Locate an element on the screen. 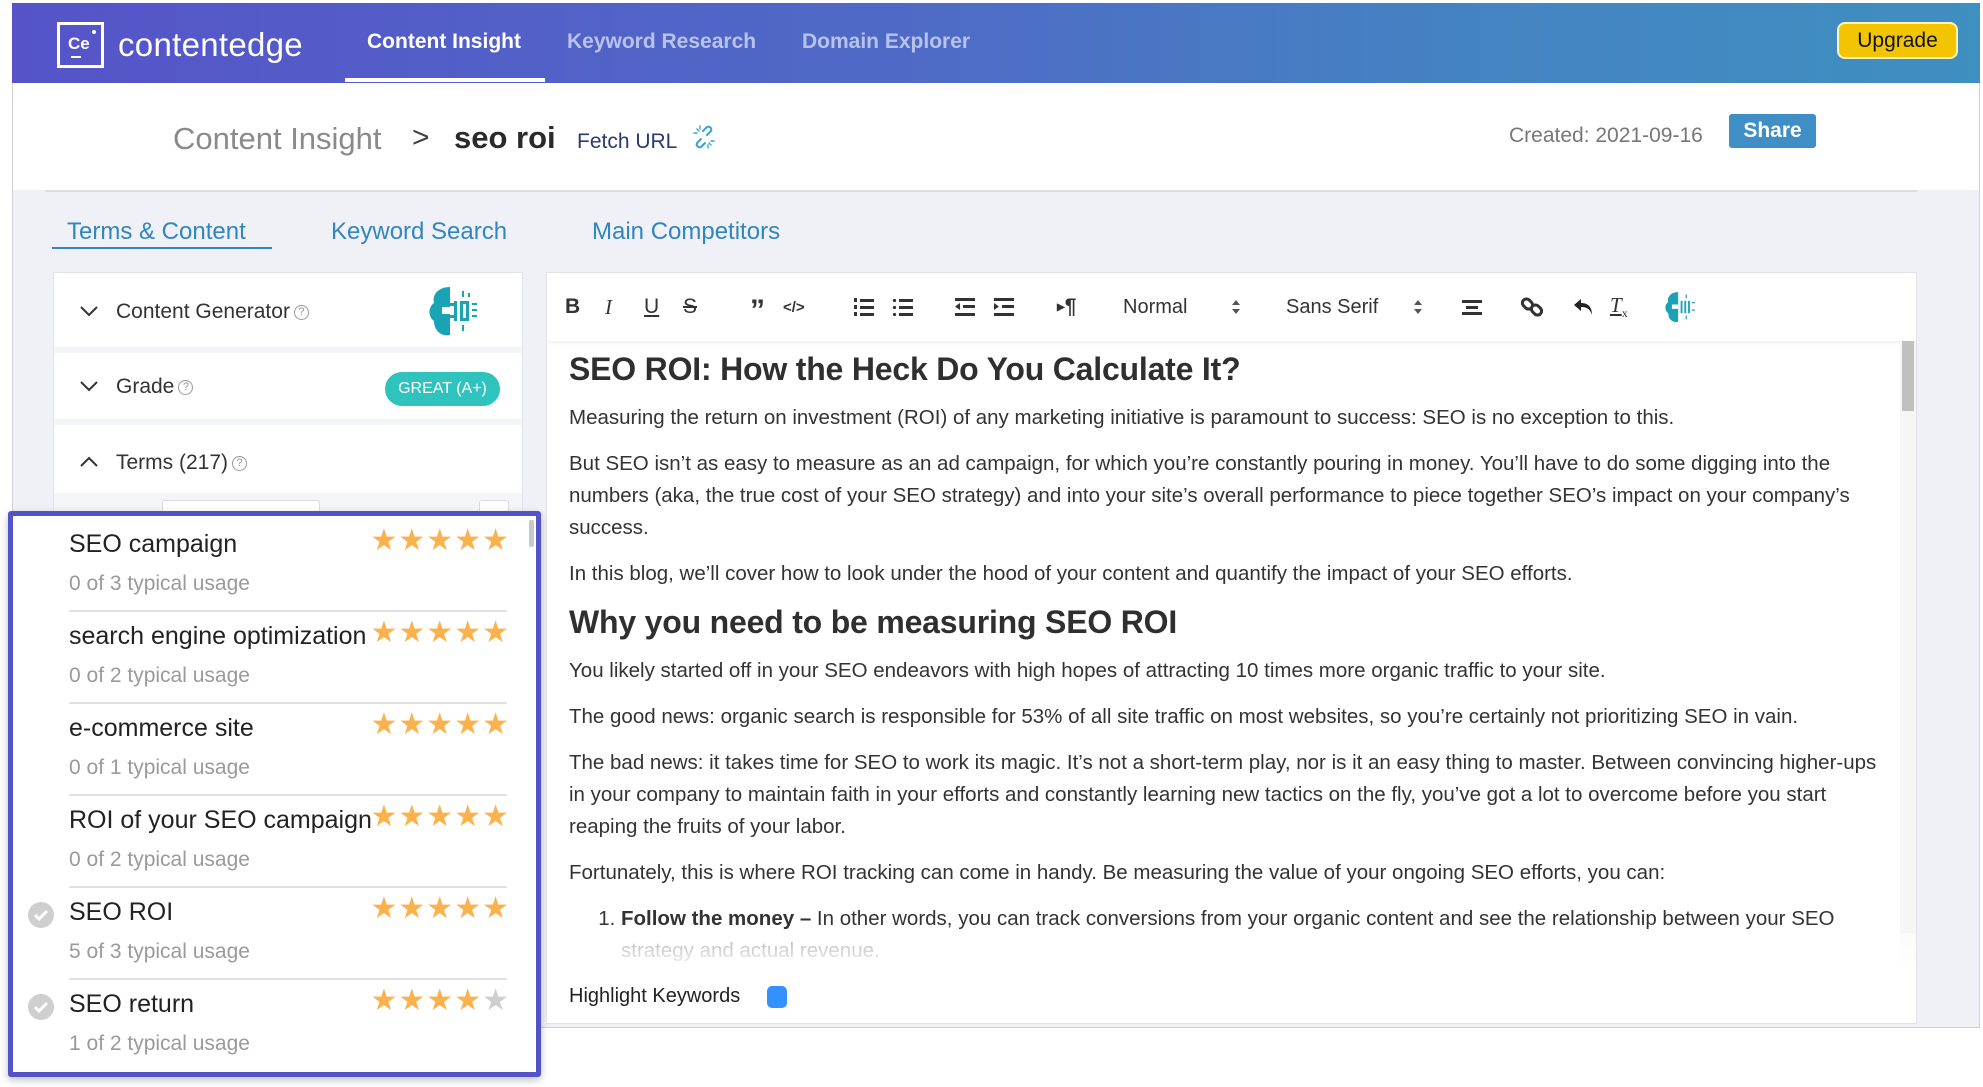 Image resolution: width=1983 pixels, height=1087 pixels. blockquote-button: ” is located at coordinates (757, 310).